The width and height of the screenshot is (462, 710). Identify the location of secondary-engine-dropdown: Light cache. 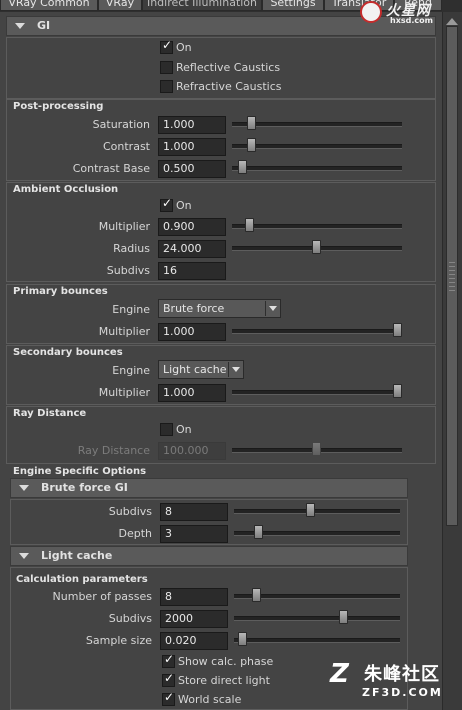
(201, 369).